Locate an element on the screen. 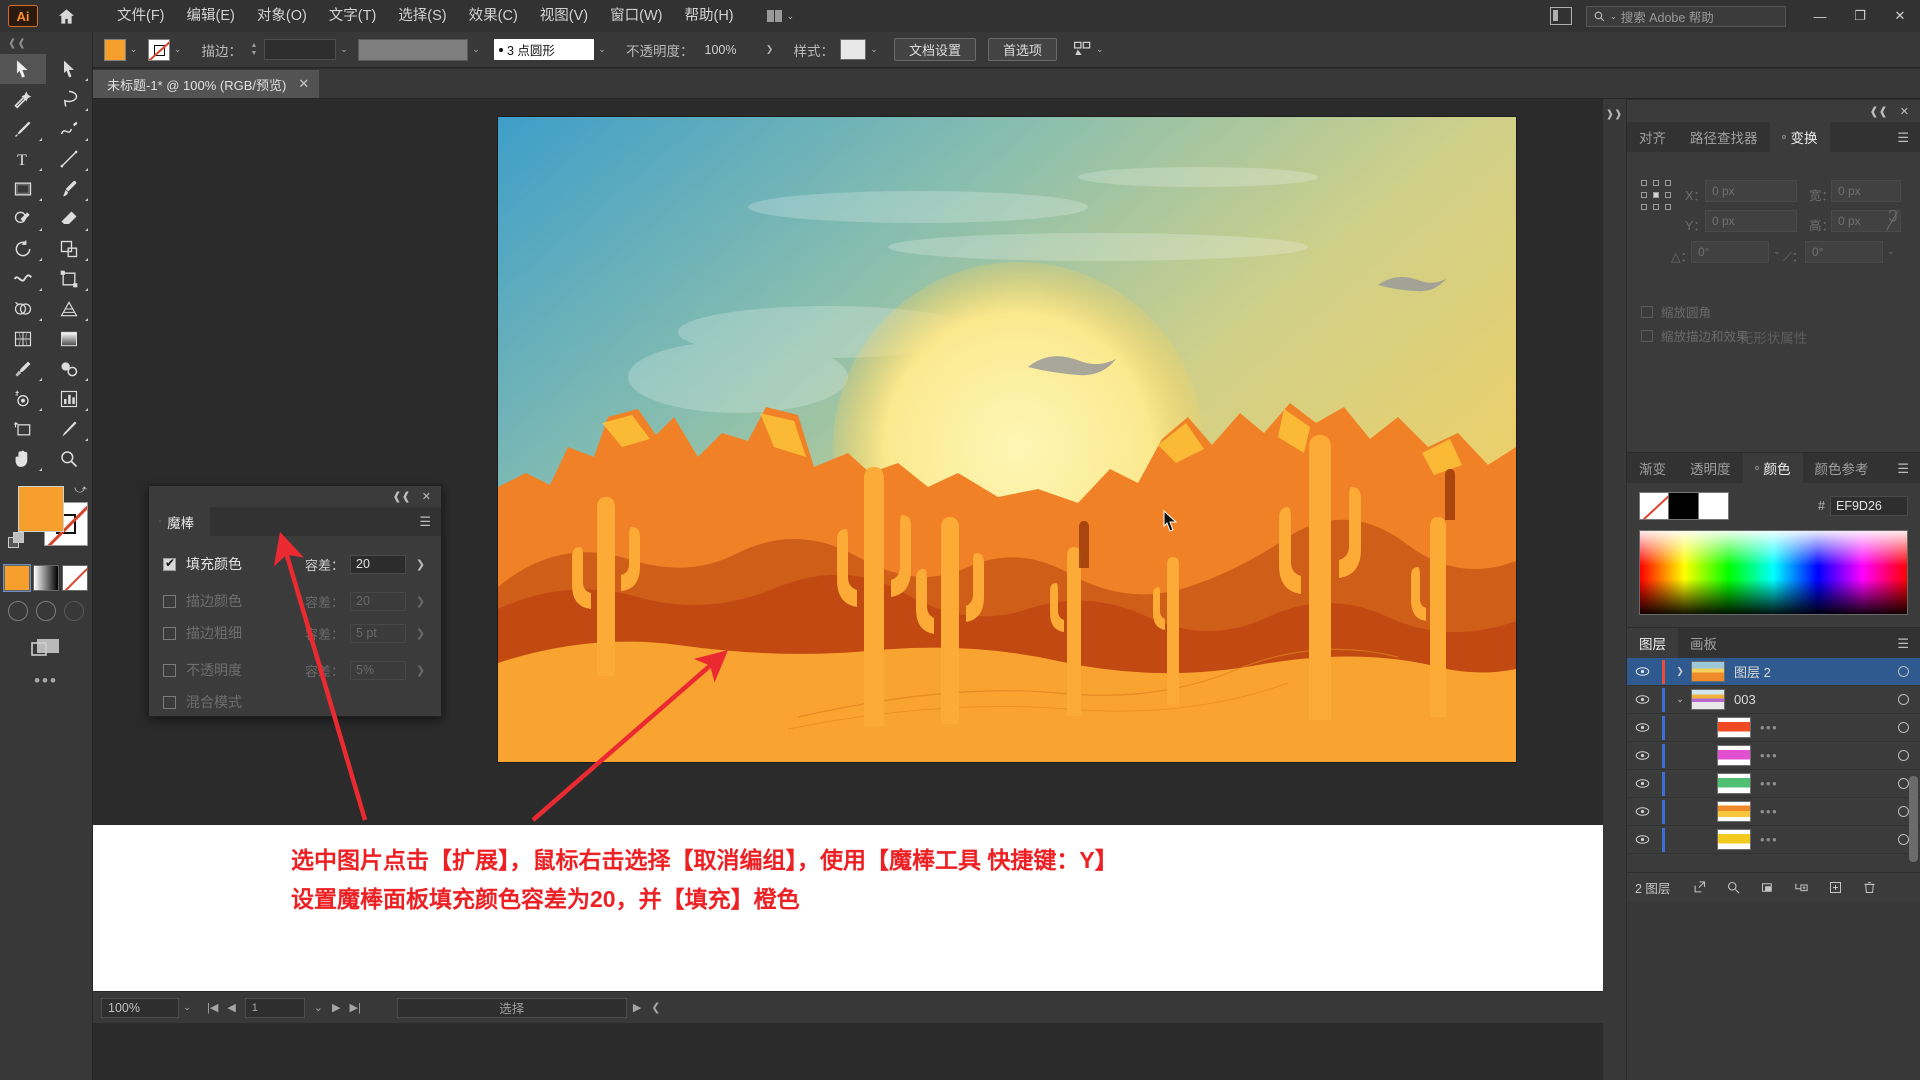  magic-wand-panel: ❰❰ ✕ ◦ 魔棒 ☰ 填充颜色 容差： 20 ❯ 描边颜色 容差： 20 ❯ is located at coordinates (295, 601).